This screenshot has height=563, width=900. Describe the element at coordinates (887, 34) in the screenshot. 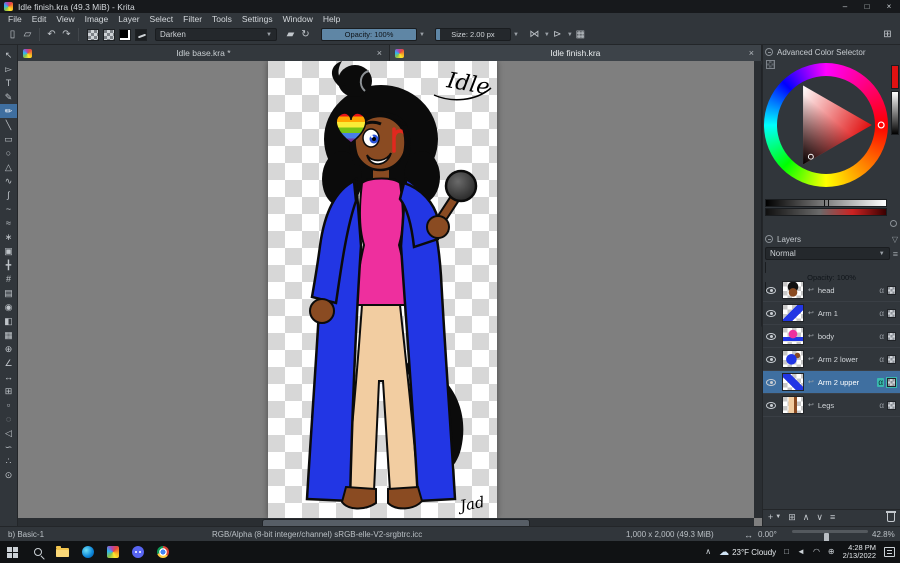

I see `workspace-chooser-icon: ⊞` at that location.